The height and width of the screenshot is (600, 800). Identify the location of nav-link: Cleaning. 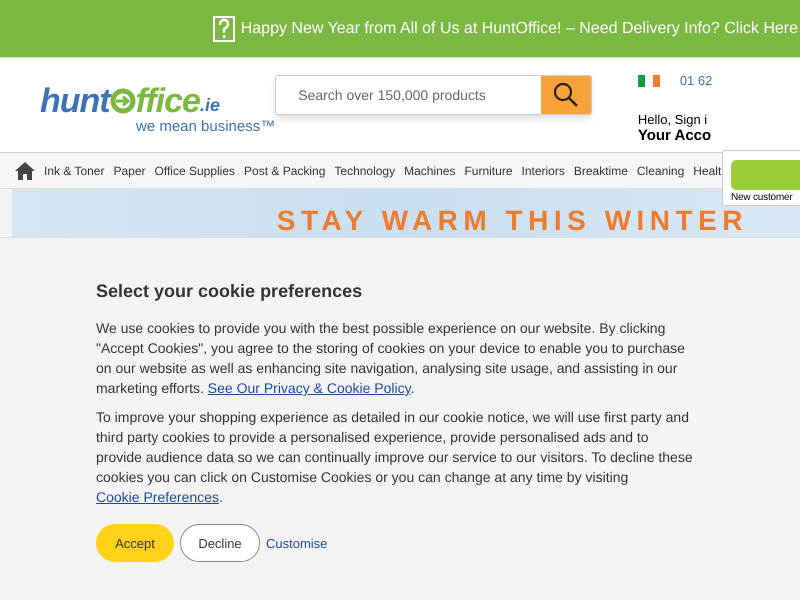
(660, 171).